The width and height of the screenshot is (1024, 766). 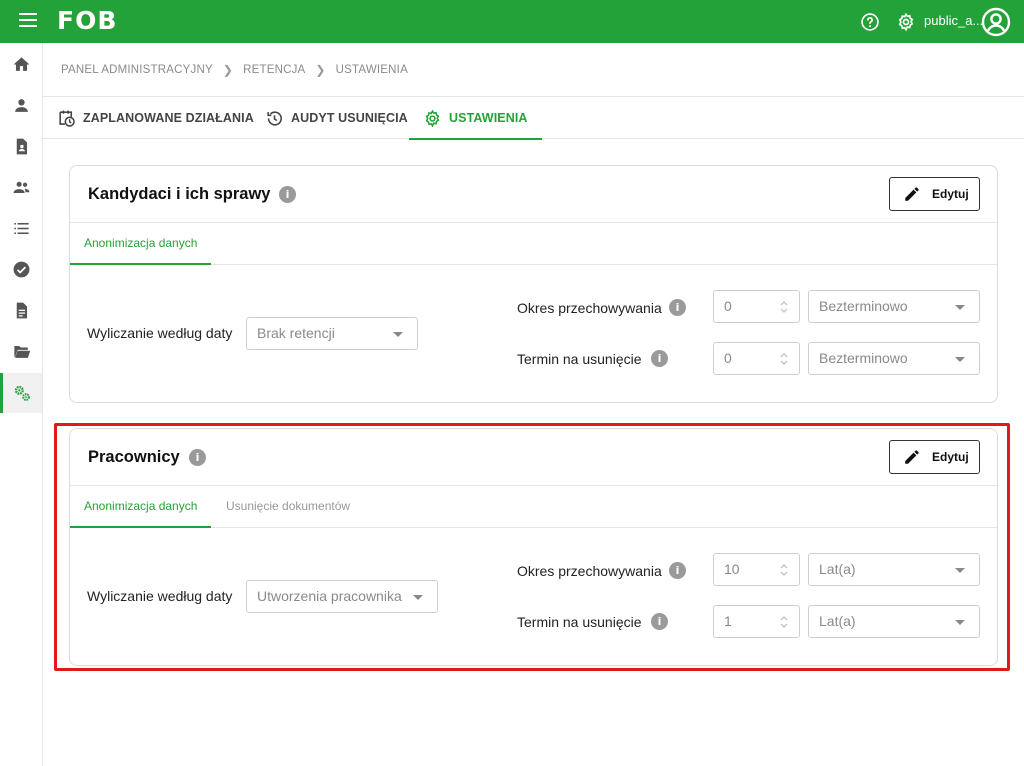 I want to click on app-logo: FOB, so click(x=87, y=21).